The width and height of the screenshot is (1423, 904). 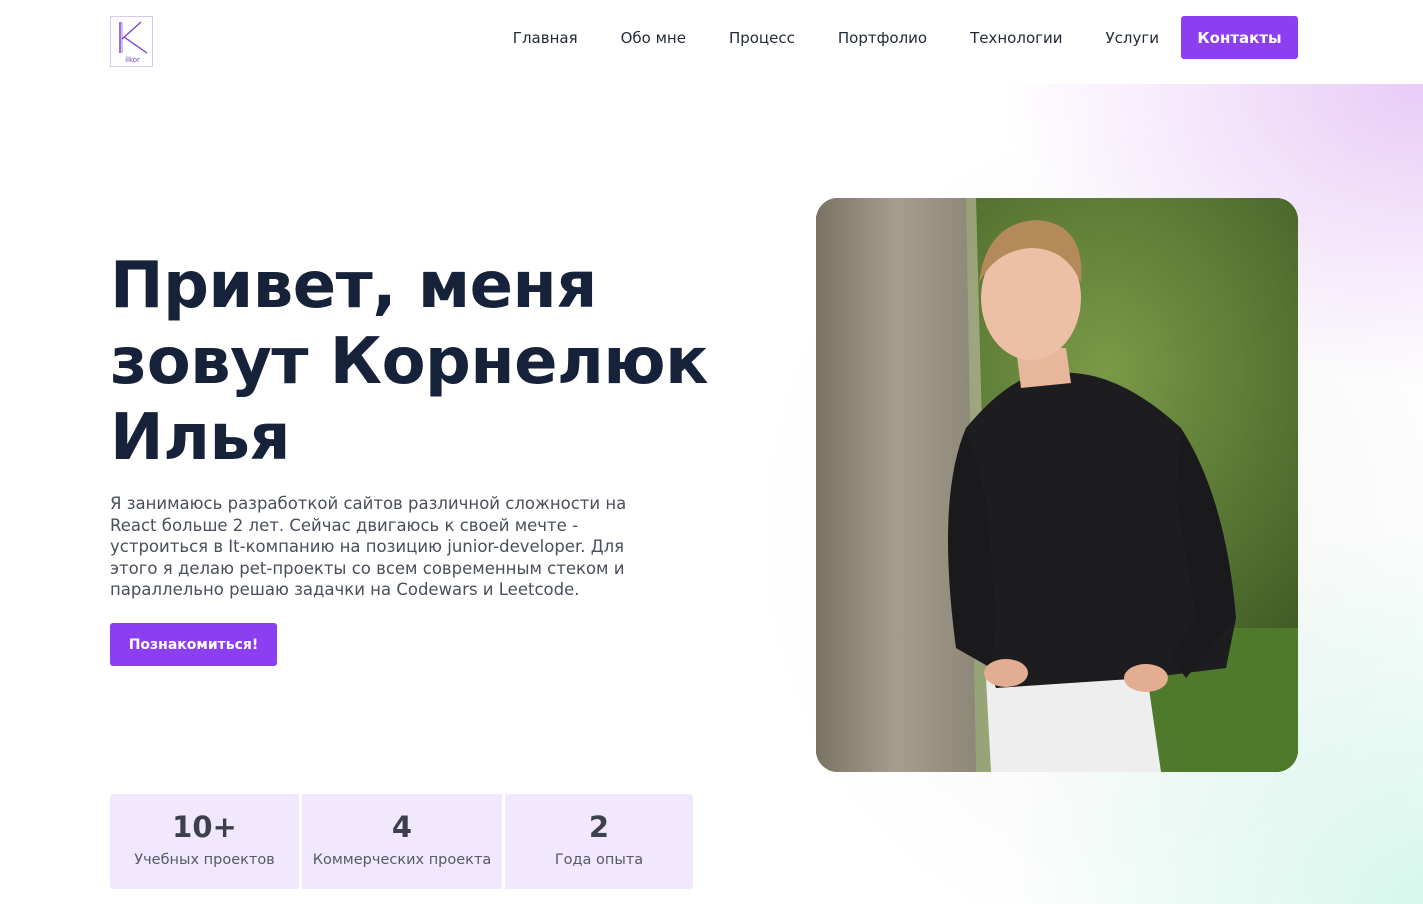 What do you see at coordinates (1132, 38) in the screenshot?
I see `nav-link-services: Услуги` at bounding box center [1132, 38].